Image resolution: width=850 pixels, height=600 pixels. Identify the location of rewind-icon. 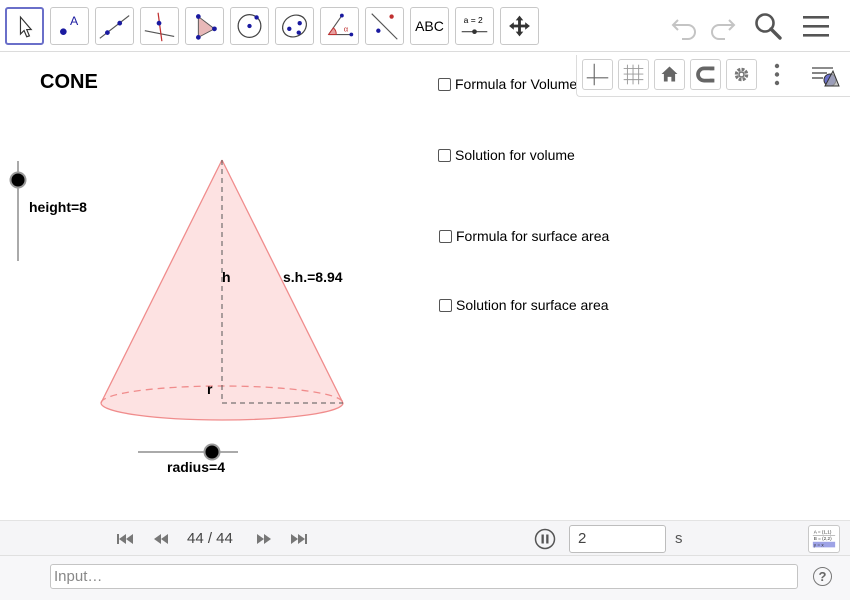
(161, 539).